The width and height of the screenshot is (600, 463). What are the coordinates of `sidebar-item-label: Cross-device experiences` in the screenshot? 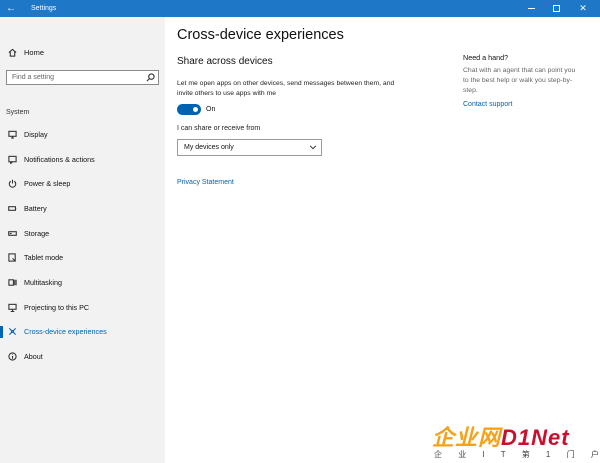 It's located at (65, 332).